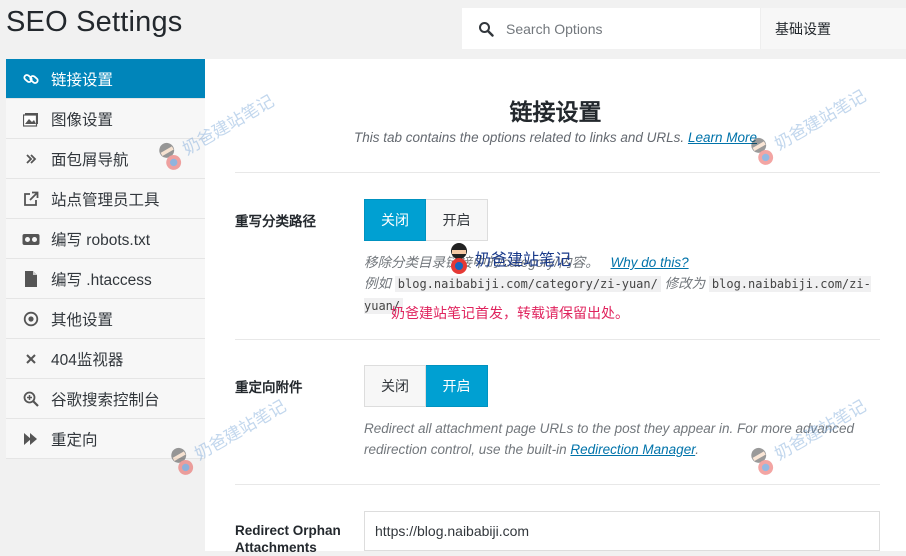  Describe the element at coordinates (697, 449) in the screenshot. I see `help-text: .` at that location.